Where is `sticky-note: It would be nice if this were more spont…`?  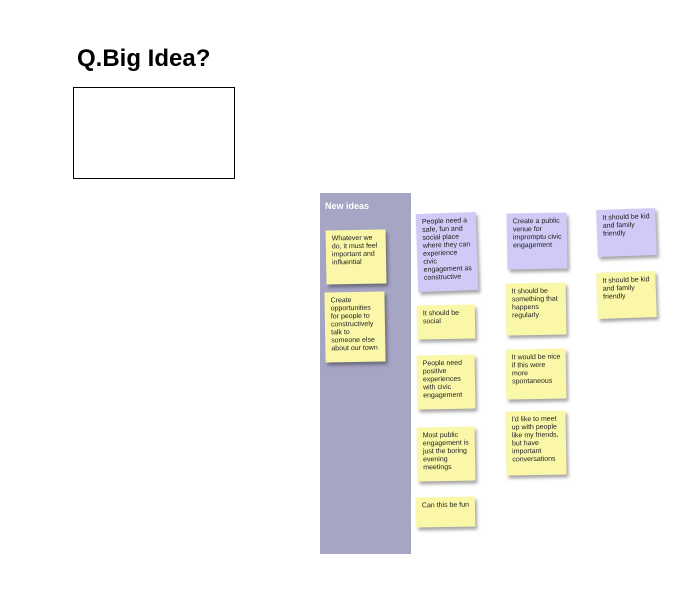 sticky-note: It would be nice if this were more spont… is located at coordinates (536, 374).